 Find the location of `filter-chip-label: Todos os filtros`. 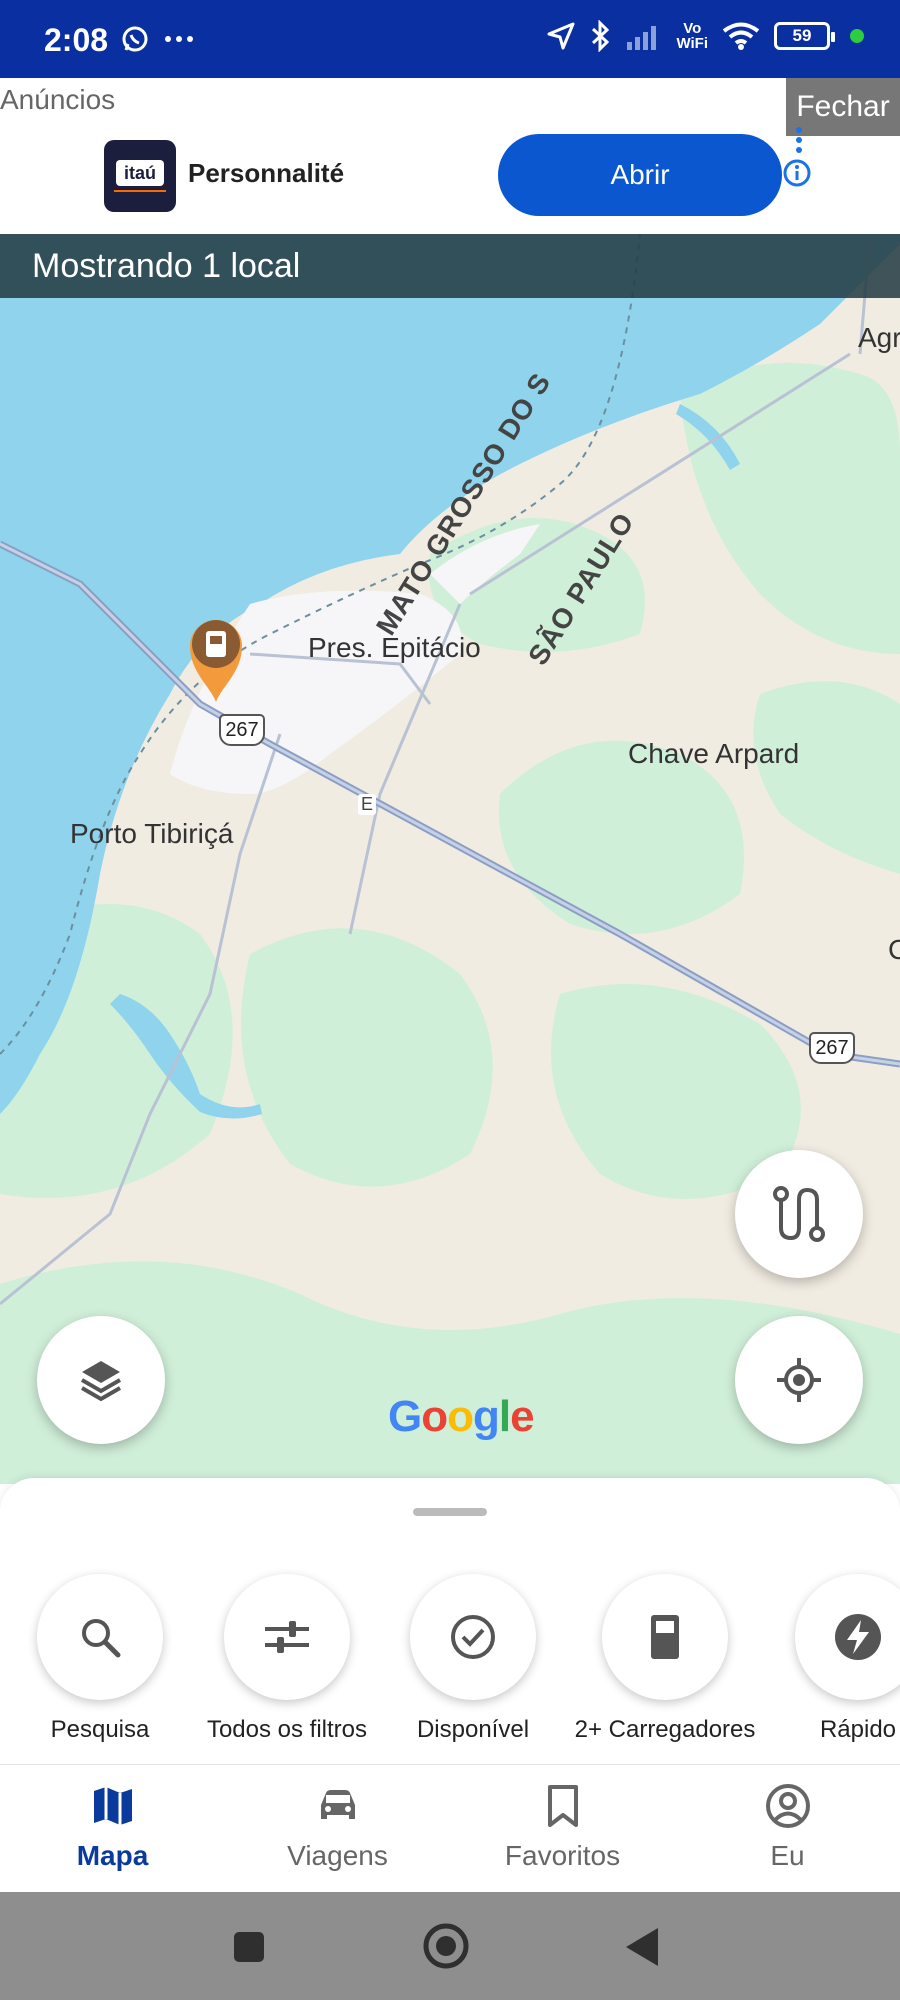

filter-chip-label: Todos os filtros is located at coordinates (287, 1729).